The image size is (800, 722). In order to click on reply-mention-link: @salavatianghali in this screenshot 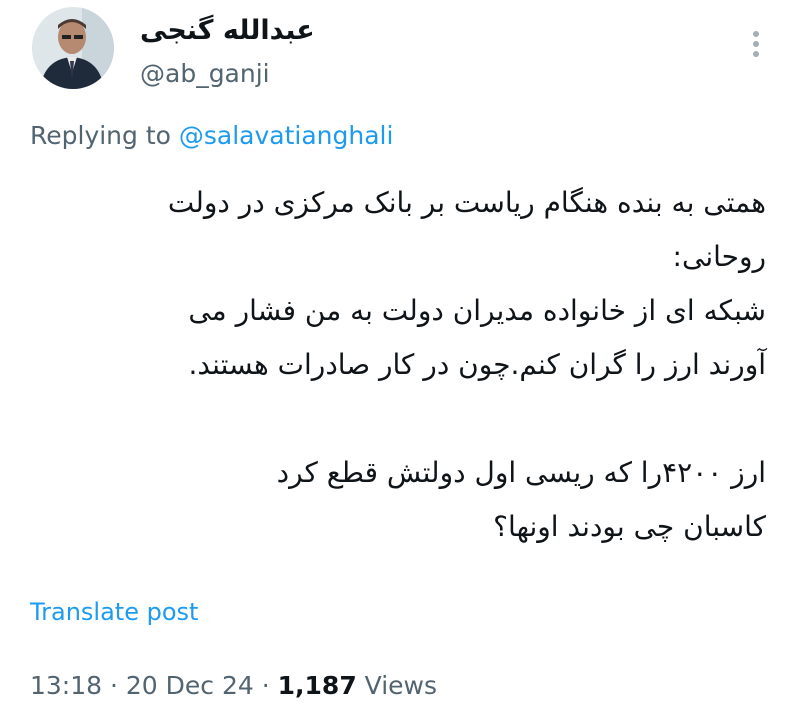, I will do `click(286, 135)`.